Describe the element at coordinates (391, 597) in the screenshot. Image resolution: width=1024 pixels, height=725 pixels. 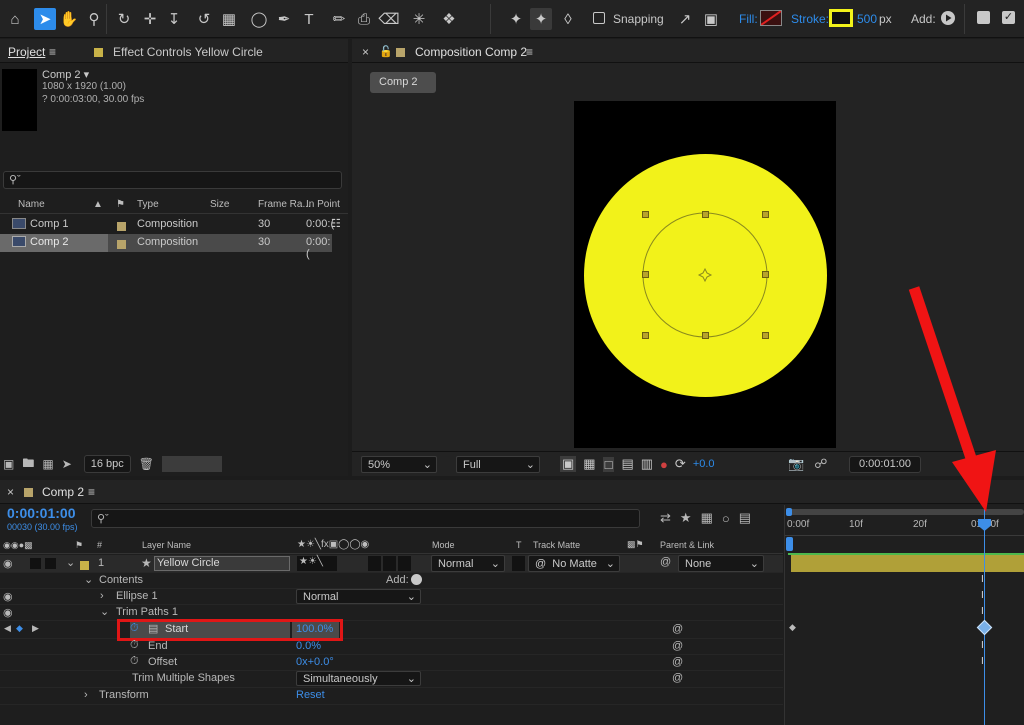
I see `ellipse-row: ◉ › Ellipse 1 Normal ⌄` at that location.